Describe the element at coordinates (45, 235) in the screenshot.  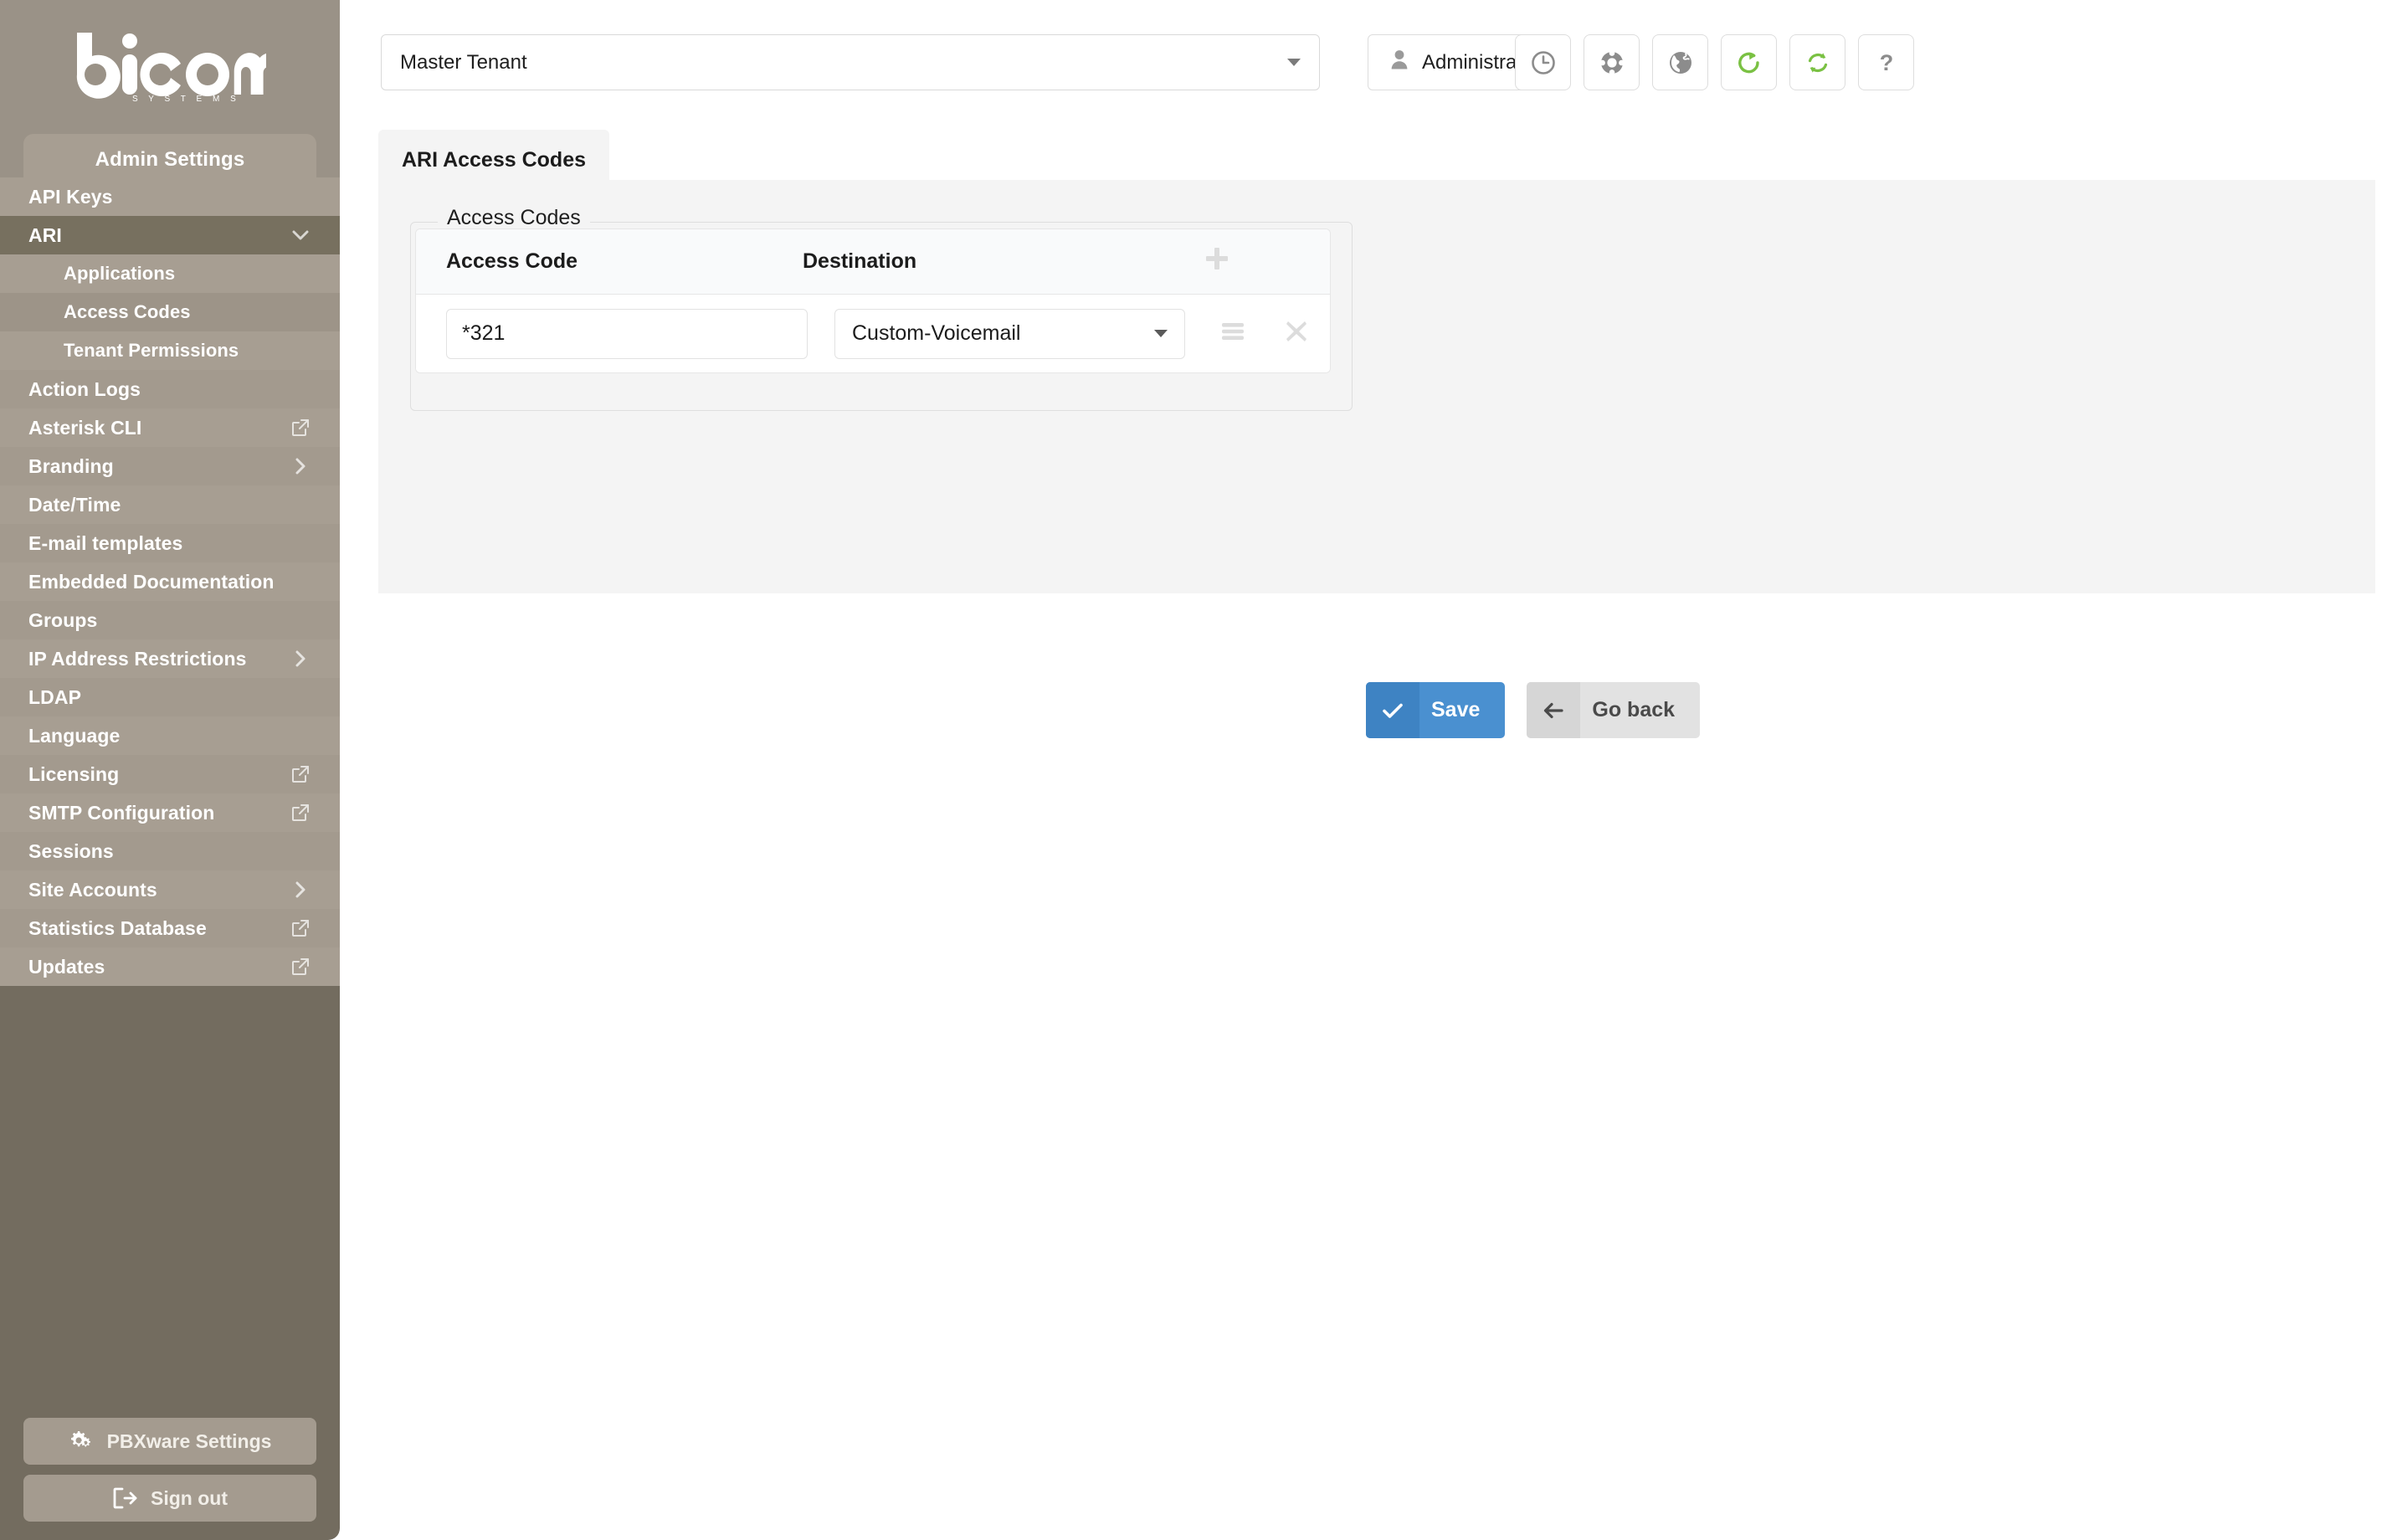
I see `sidebar-item-label: ARI` at that location.